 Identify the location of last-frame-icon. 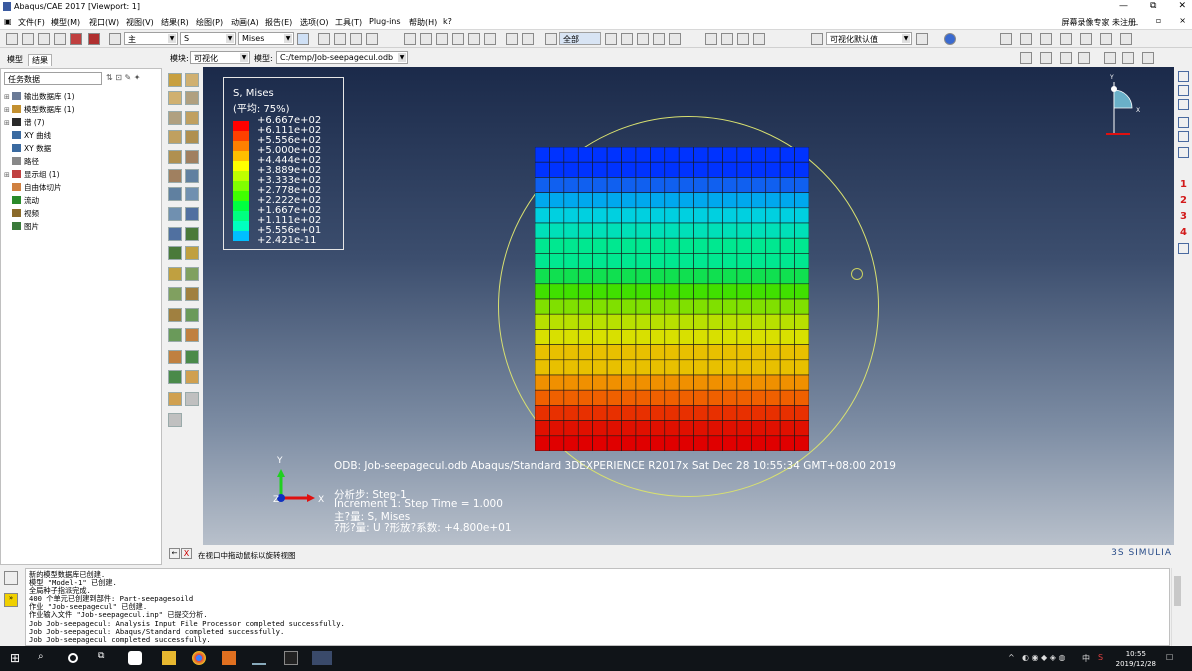
(372, 39).